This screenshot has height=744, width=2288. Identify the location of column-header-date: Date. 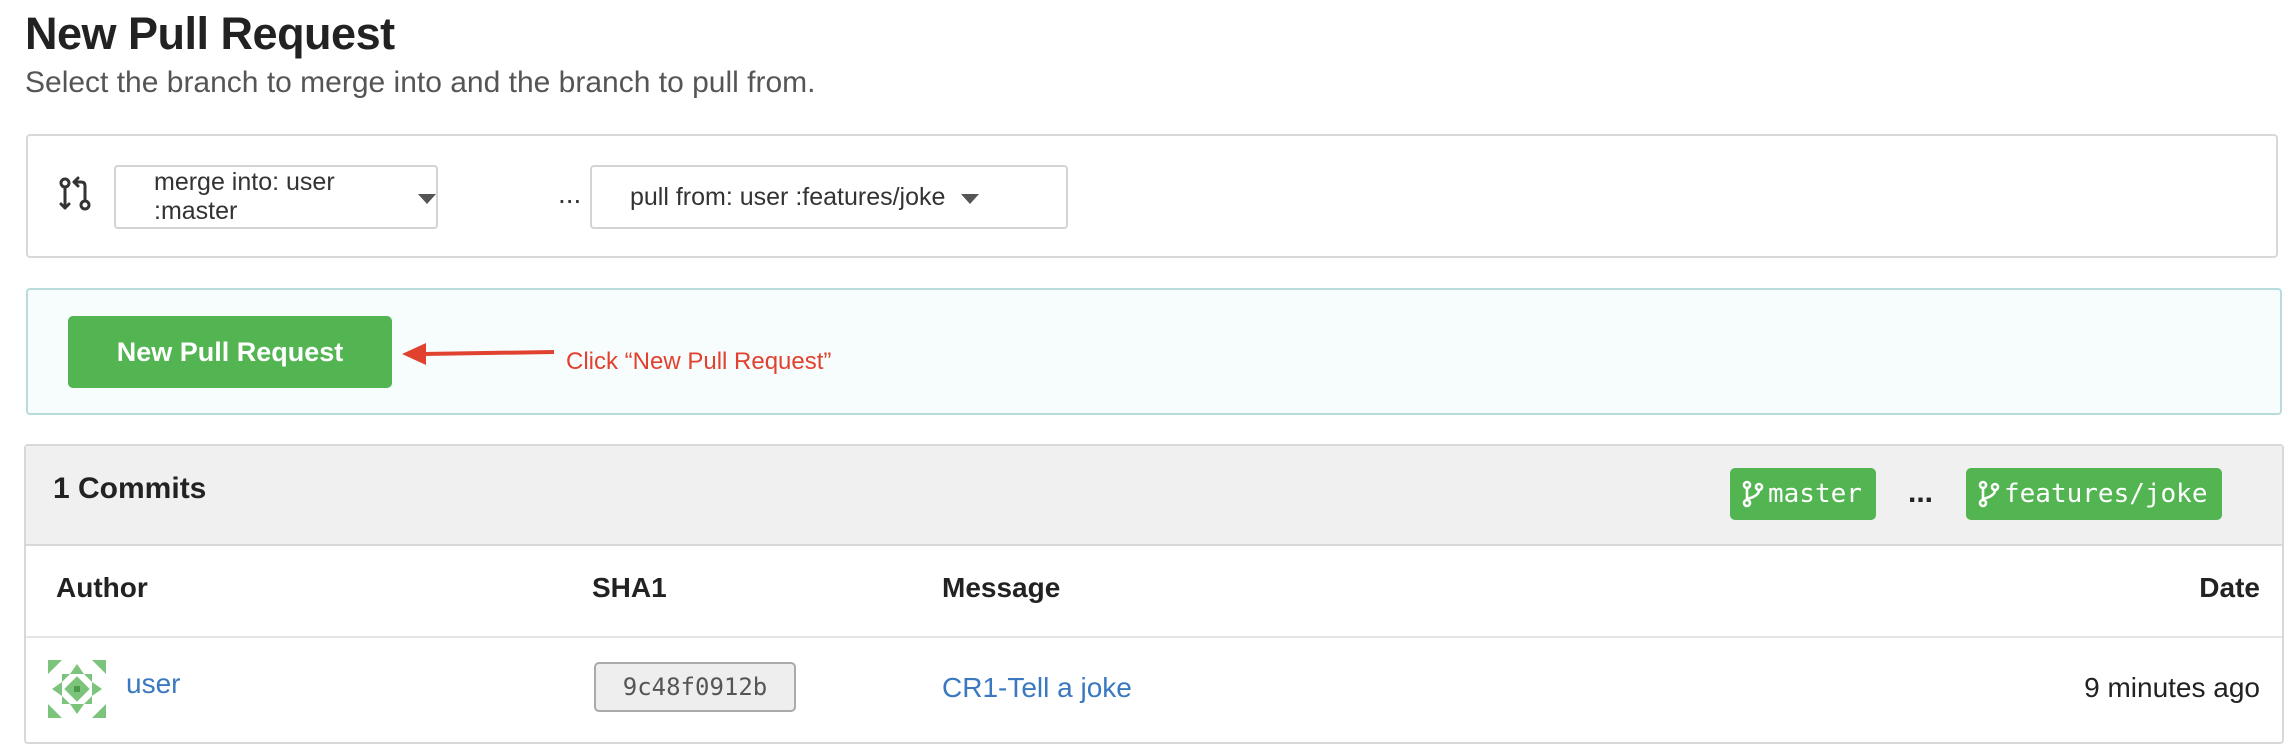
(2229, 588).